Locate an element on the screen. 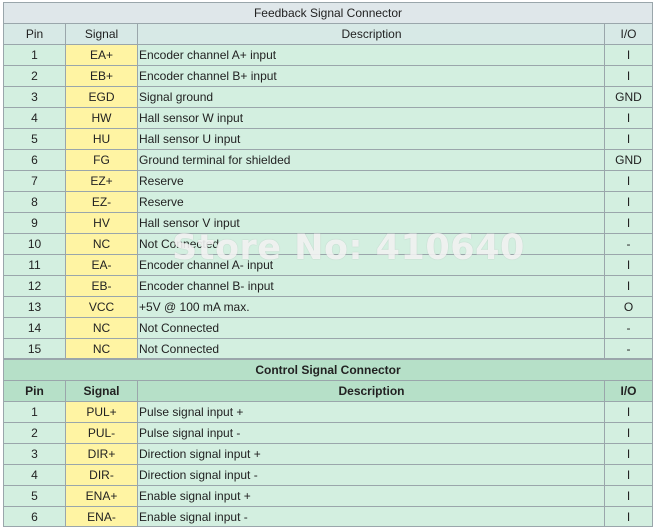 Image resolution: width=660 pixels, height=528 pixels. pin-cell: 7 is located at coordinates (34, 180).